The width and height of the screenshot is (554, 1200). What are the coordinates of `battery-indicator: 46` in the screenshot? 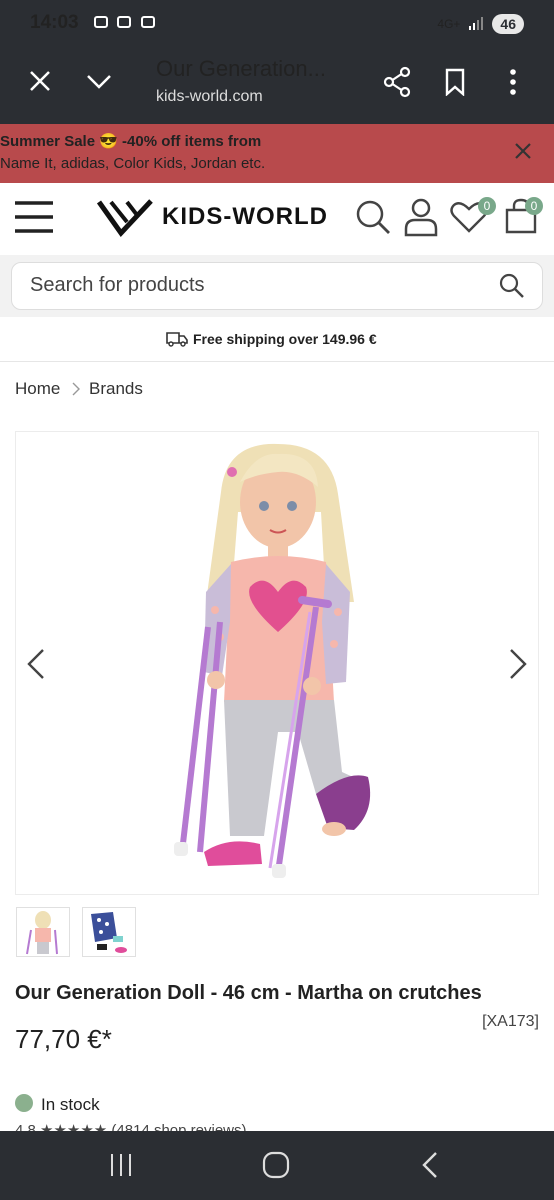 It's located at (508, 24).